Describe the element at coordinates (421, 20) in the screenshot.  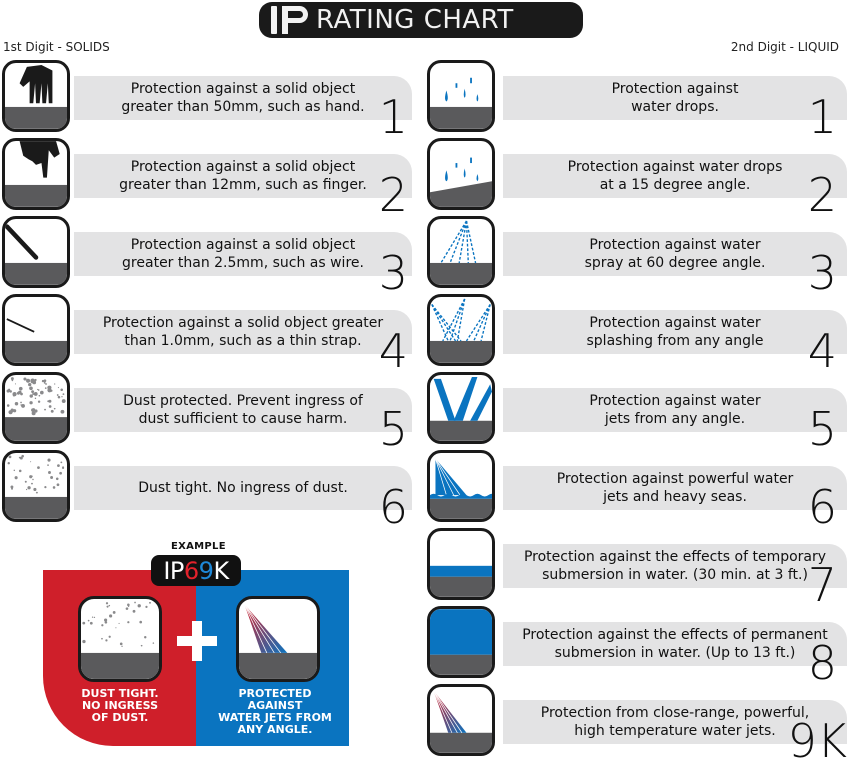
I see `title-banner: RATING CHART` at that location.